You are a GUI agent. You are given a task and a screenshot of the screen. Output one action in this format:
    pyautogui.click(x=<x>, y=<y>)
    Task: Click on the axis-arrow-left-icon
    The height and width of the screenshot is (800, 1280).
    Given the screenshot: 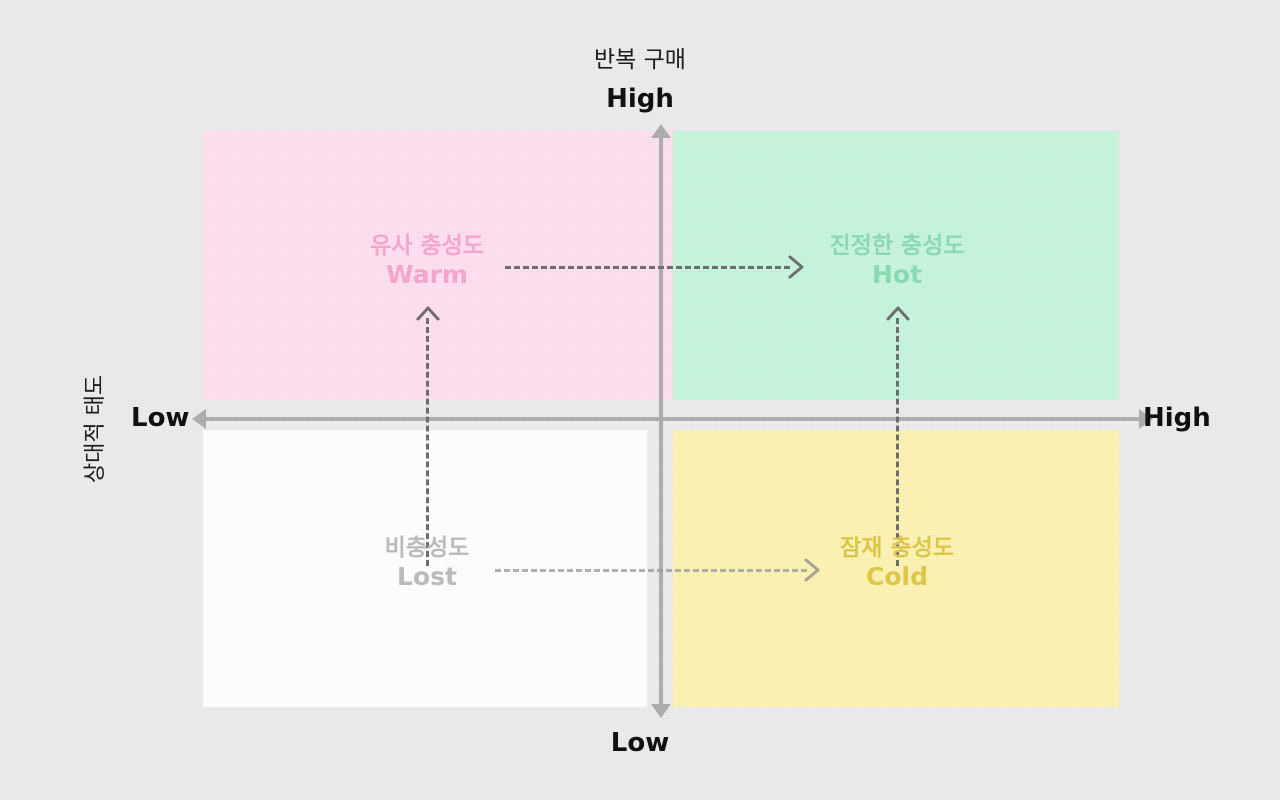 What is the action you would take?
    pyautogui.click(x=199, y=419)
    